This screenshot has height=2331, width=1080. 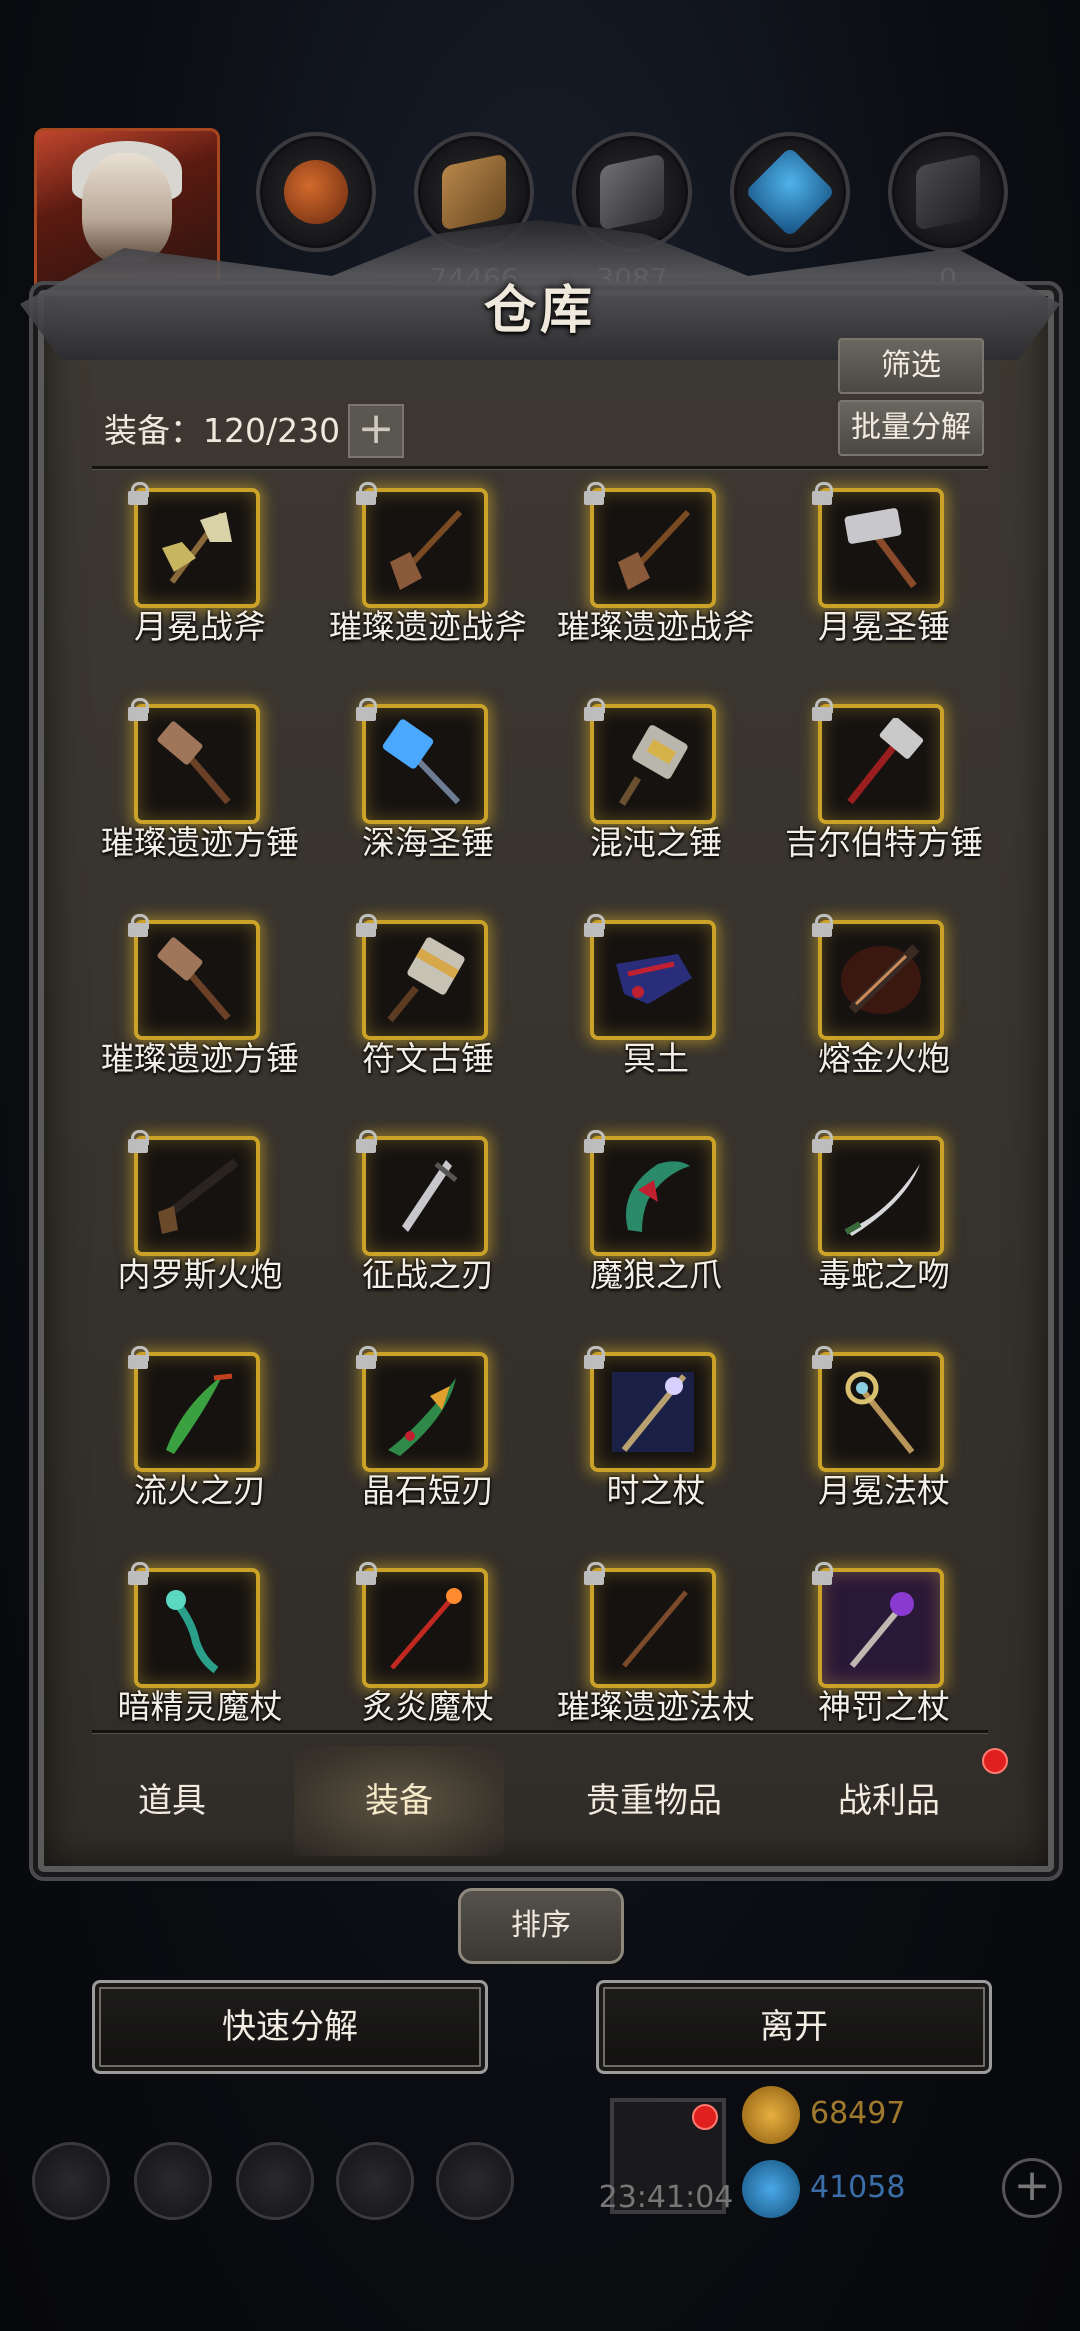 What do you see at coordinates (666, 2197) in the screenshot?
I see `gift-timer: 23:41:04` at bounding box center [666, 2197].